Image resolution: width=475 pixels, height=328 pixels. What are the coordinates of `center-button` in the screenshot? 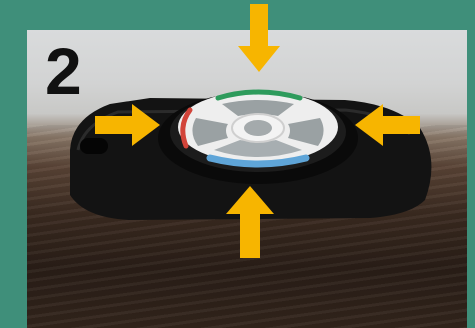 It's located at (258, 128).